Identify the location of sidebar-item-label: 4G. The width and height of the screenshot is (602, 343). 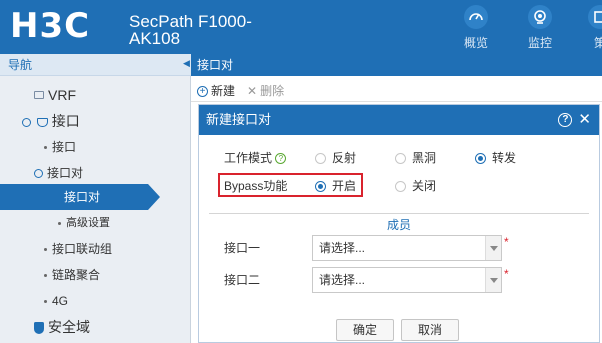
(60, 301).